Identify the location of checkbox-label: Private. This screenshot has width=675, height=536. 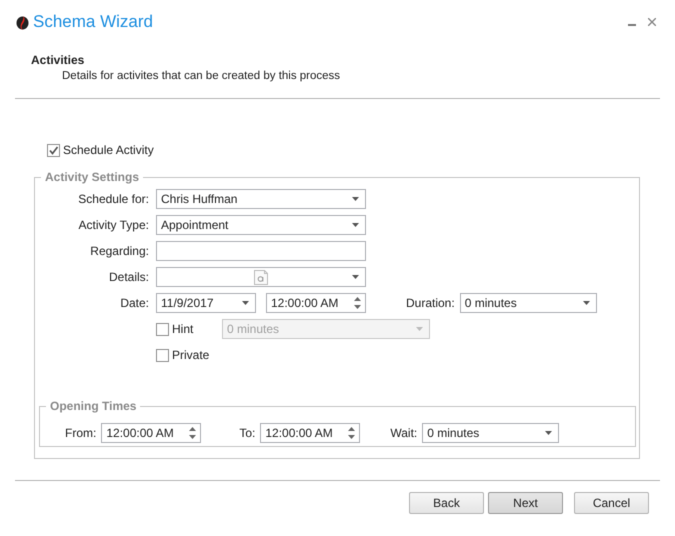
(191, 355).